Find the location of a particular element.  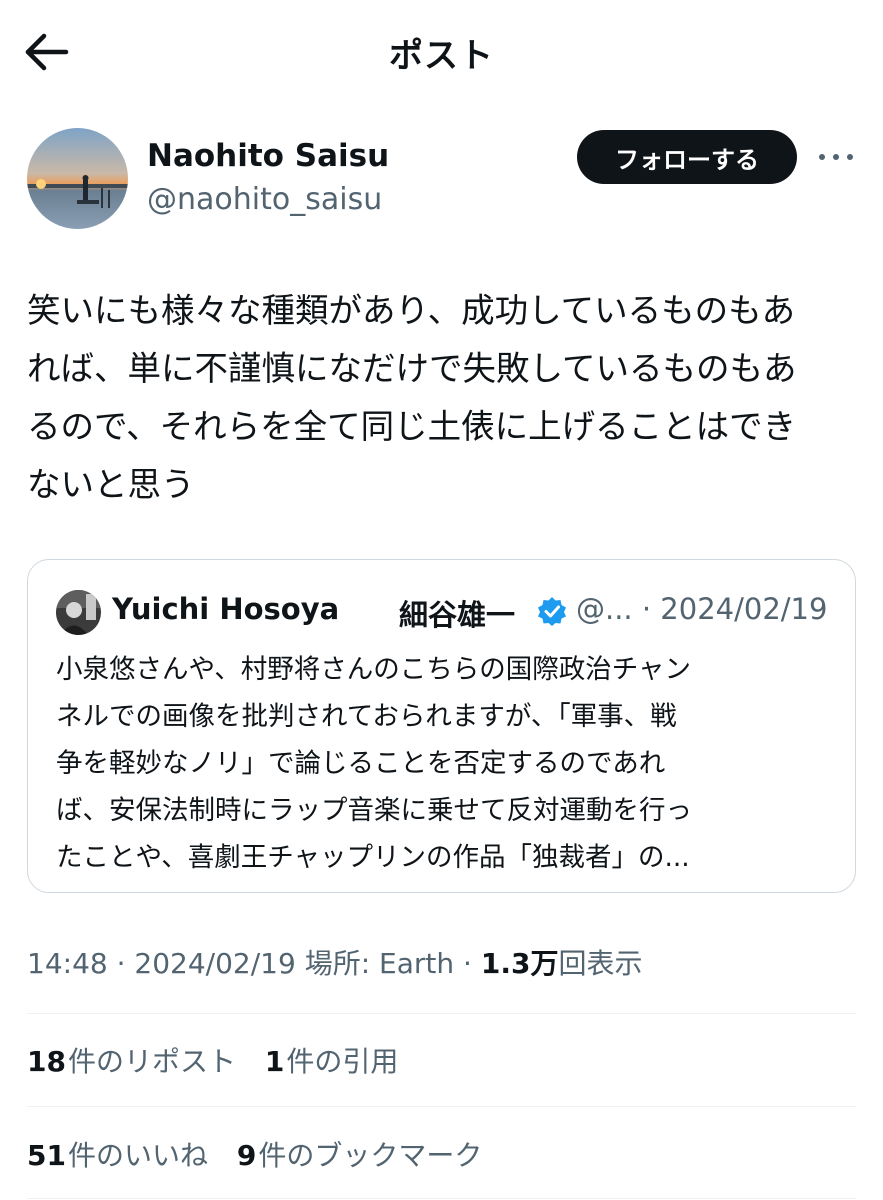

author-row: Naohito Saisu @naohito_saisu フォローする is located at coordinates (441, 180).